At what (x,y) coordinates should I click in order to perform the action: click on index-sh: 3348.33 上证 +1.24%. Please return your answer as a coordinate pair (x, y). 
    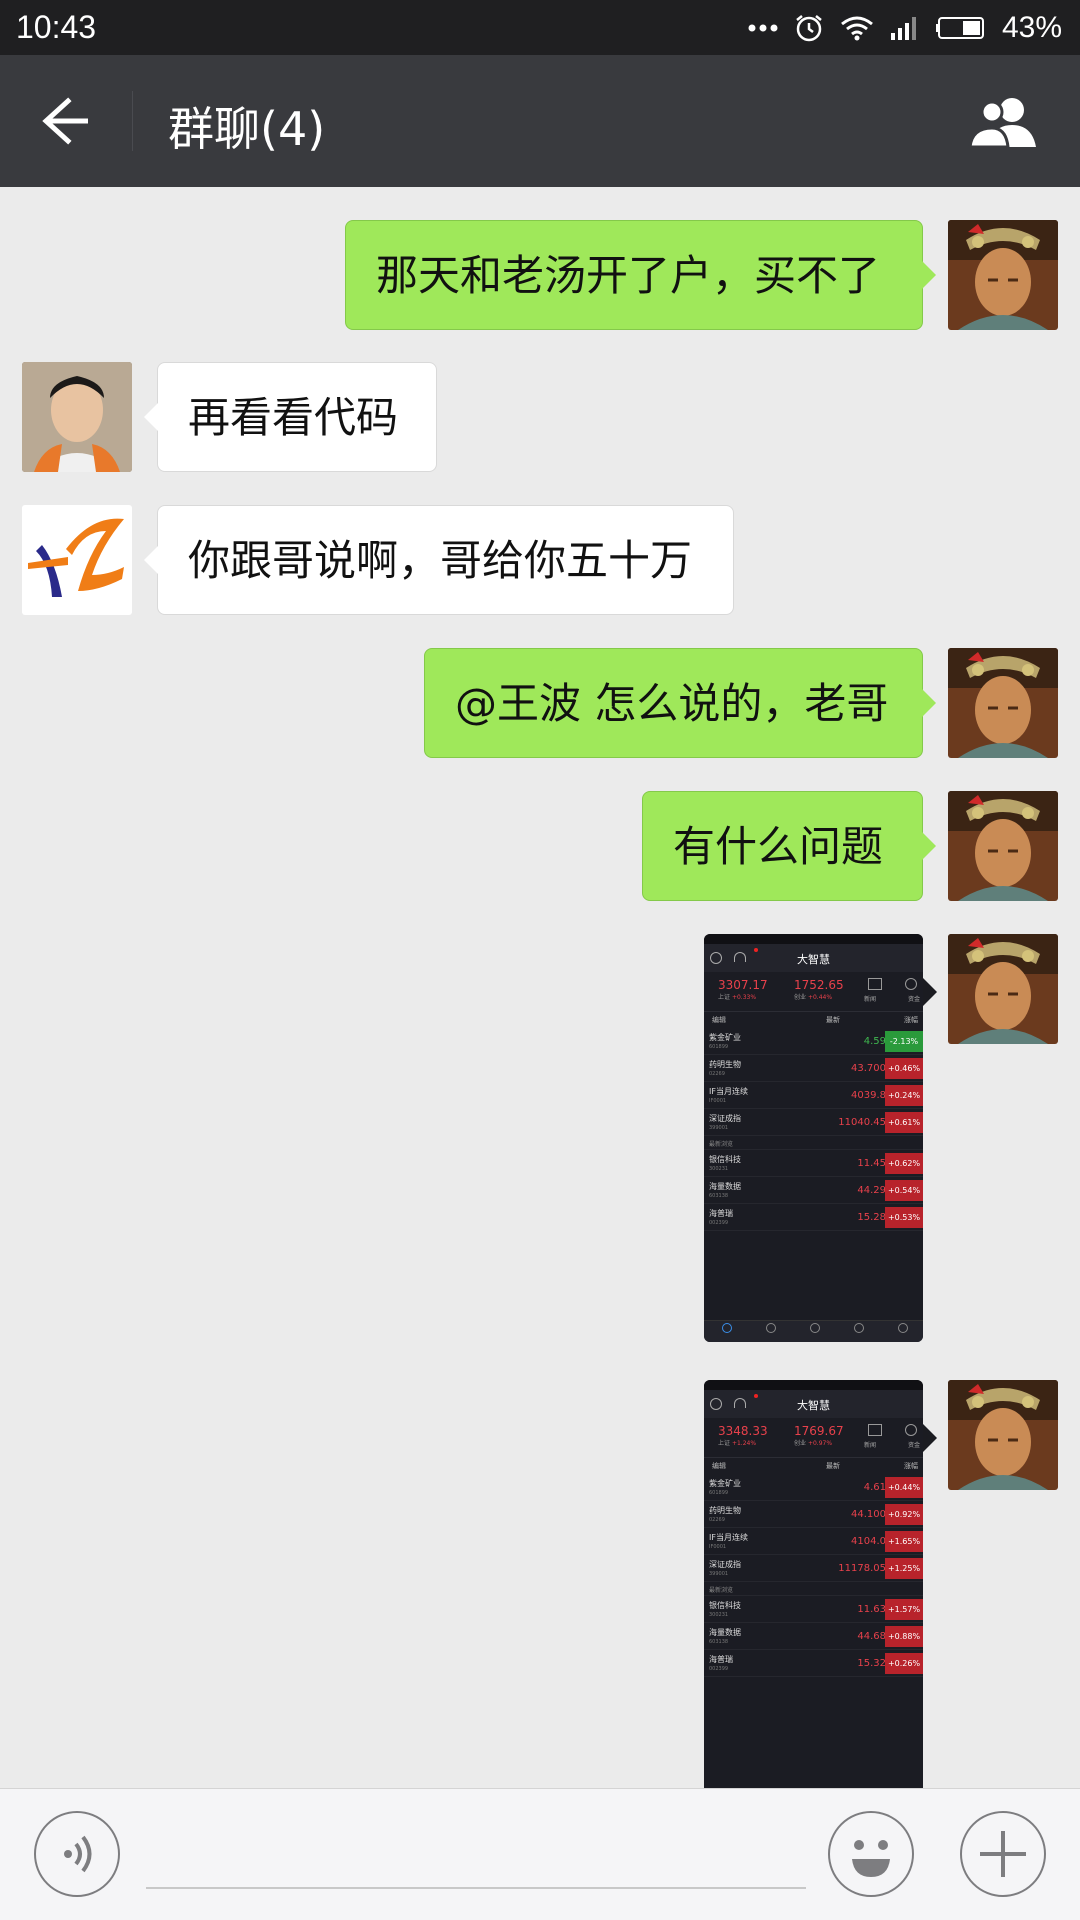
    Looking at the image, I should click on (743, 1435).